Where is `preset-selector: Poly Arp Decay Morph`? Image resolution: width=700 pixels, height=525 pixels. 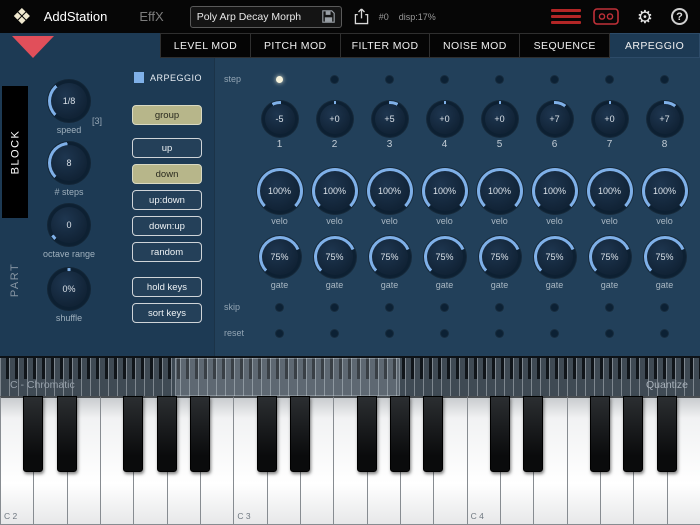
preset-selector: Poly Arp Decay Morph is located at coordinates (265, 16).